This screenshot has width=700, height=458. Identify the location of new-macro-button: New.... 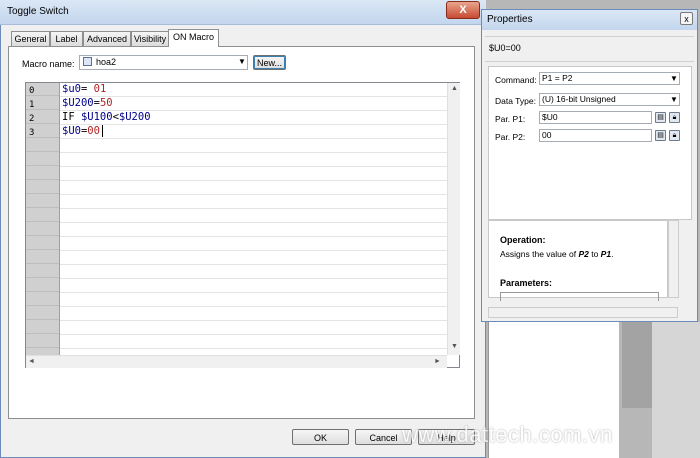
(269, 62).